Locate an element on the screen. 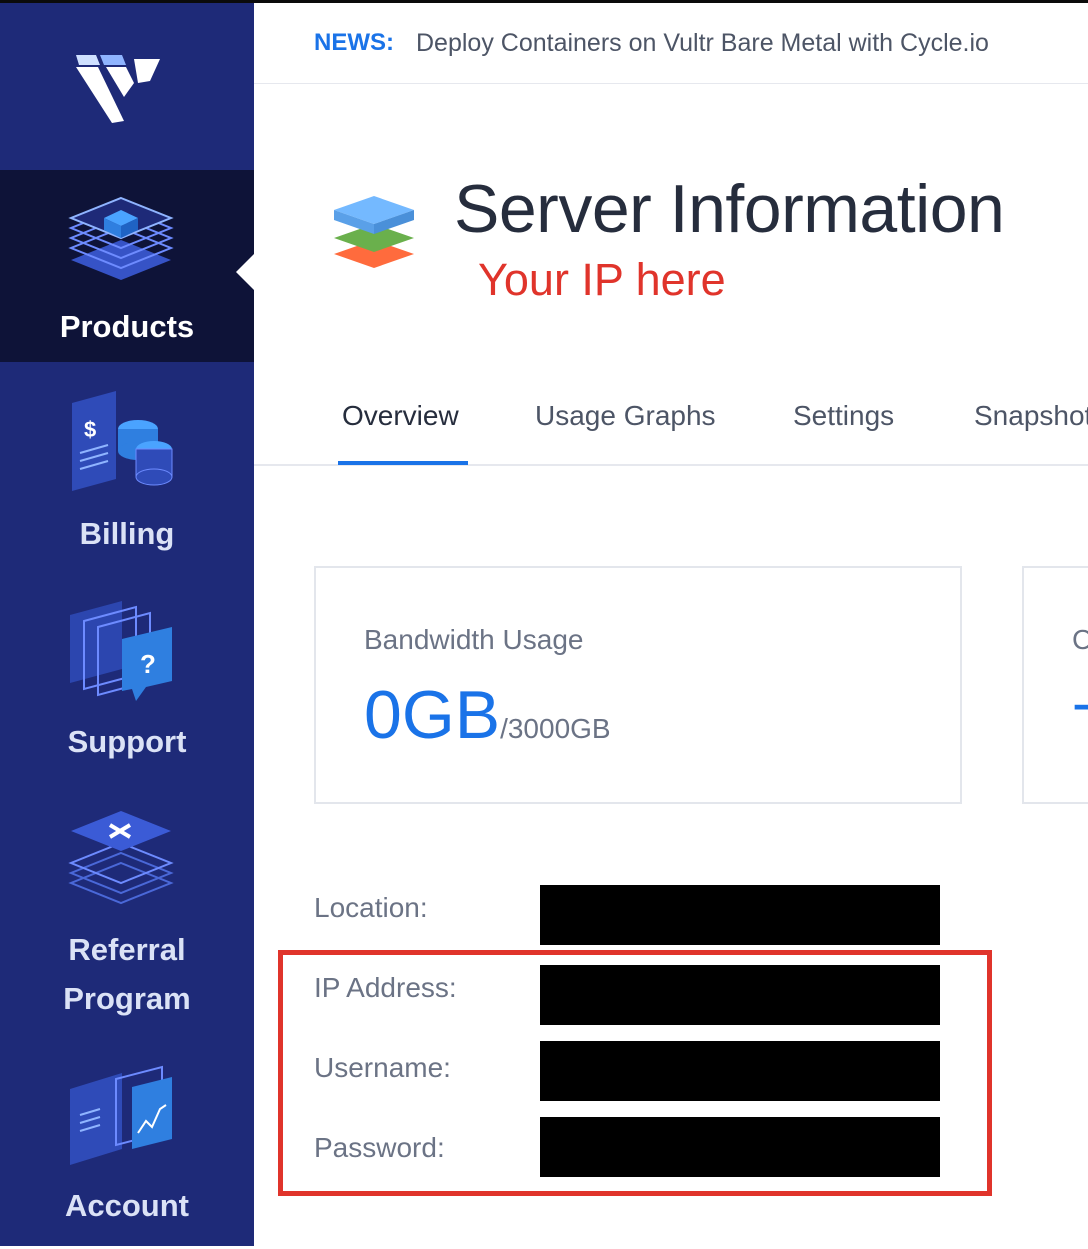 This screenshot has height=1249, width=1088. second-stat-card: C - is located at coordinates (1055, 685).